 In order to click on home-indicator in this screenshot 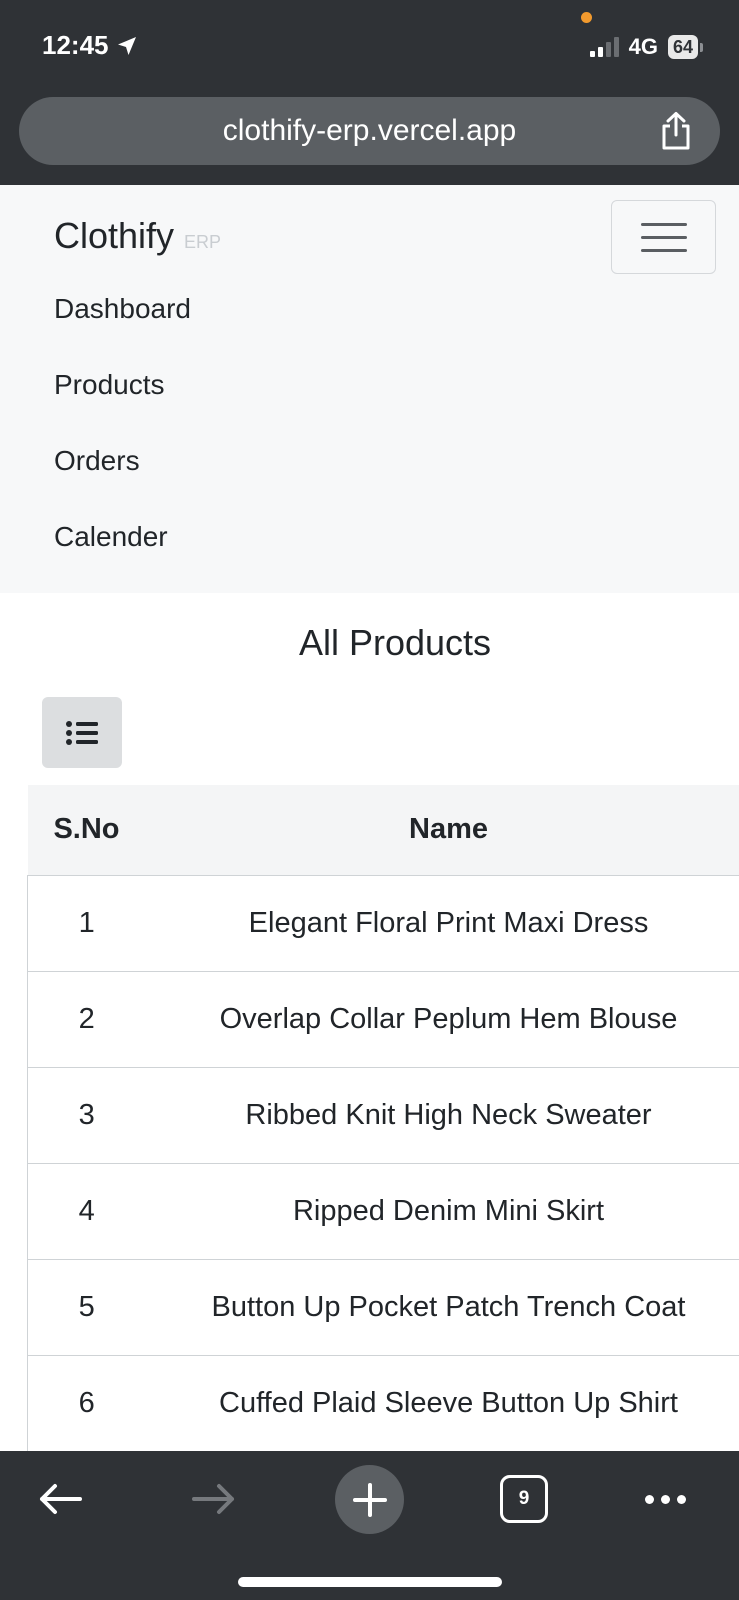, I will do `click(370, 1582)`.